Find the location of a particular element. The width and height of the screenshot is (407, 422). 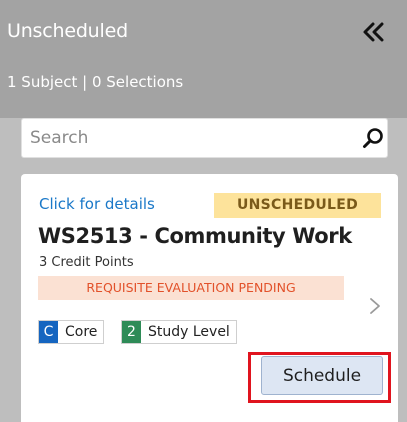

panel-title: Unscheduled is located at coordinates (67, 31).